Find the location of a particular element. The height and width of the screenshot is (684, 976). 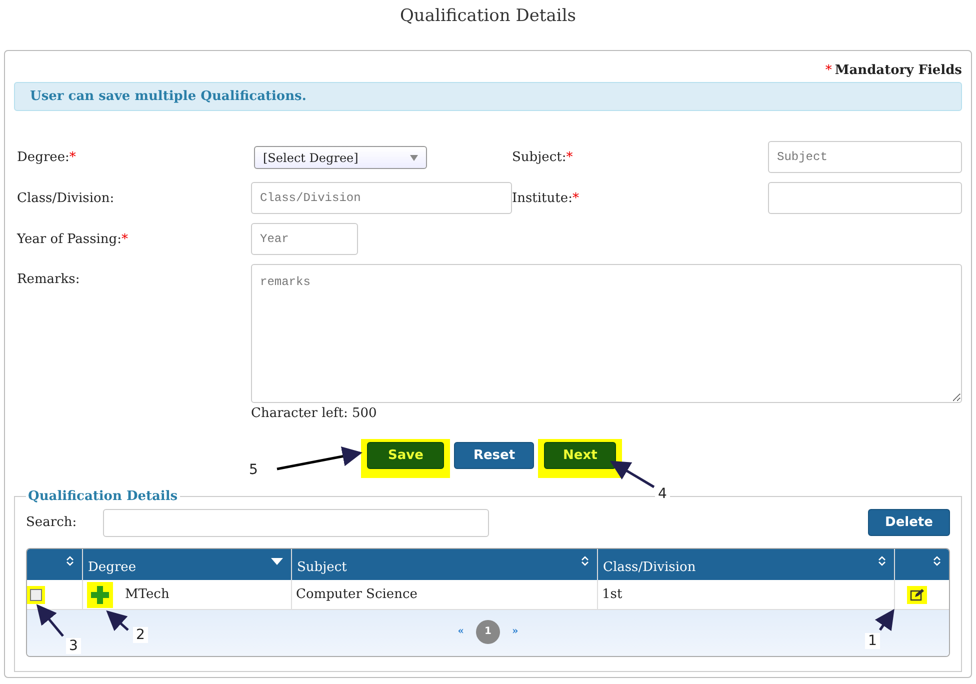

field-label: Degree:* is located at coordinates (47, 157).